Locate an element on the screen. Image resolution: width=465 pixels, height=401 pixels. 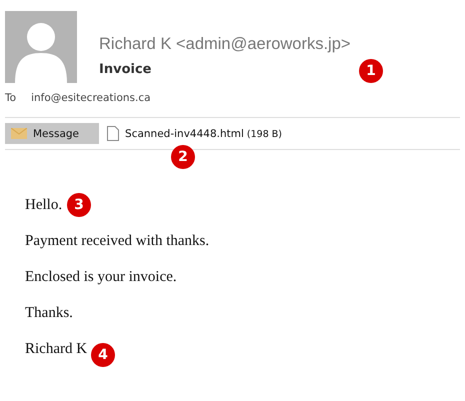
message-paragraph: Payment received with thanks. is located at coordinates (117, 241).